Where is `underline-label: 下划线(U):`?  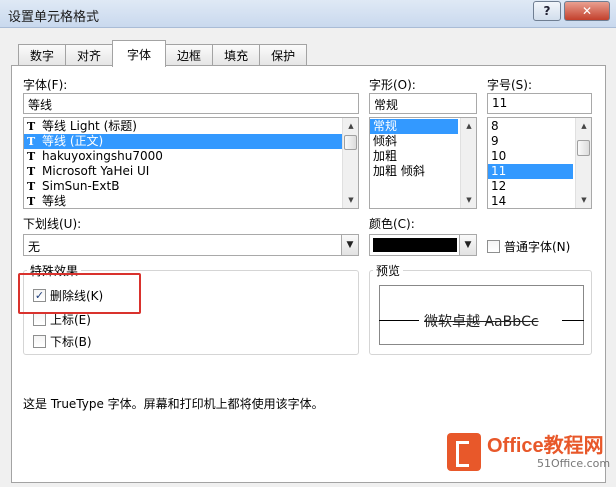
underline-label: 下划线(U): is located at coordinates (52, 224).